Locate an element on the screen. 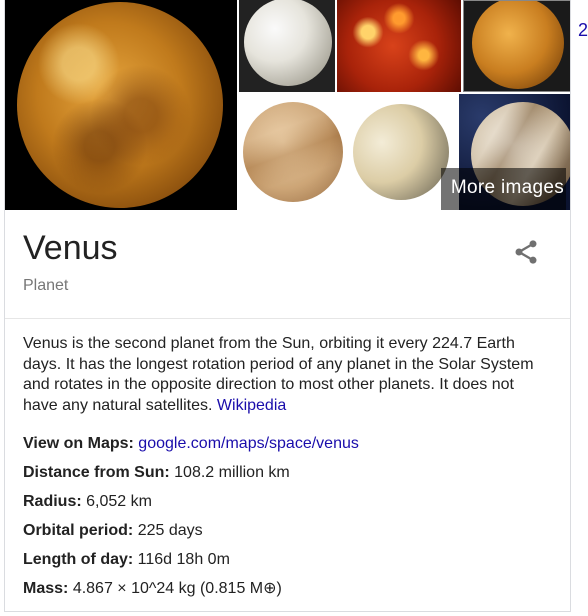 This screenshot has width=588, height=616. fact-row-mass: Mass: 4.867 × 10^24 kg (0.815 M⊕) is located at coordinates (287, 588).